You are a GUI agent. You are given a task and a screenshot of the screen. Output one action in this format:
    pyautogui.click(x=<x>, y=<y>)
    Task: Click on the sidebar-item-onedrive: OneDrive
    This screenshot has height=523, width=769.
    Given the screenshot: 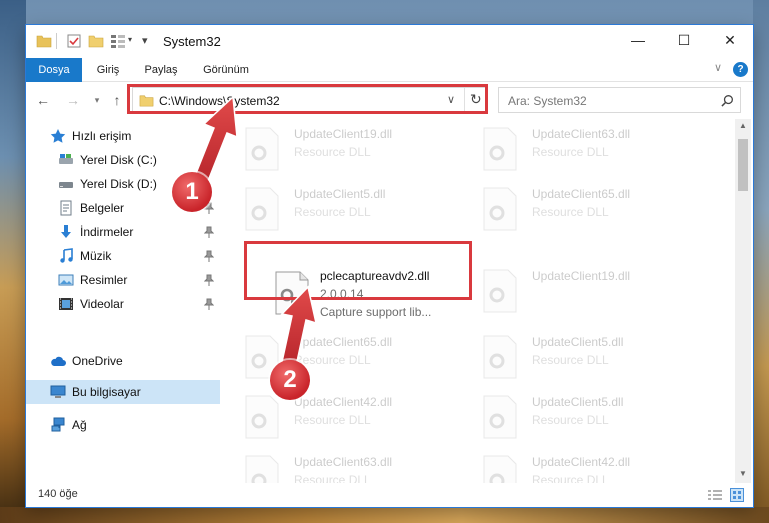 What is the action you would take?
    pyautogui.click(x=123, y=361)
    